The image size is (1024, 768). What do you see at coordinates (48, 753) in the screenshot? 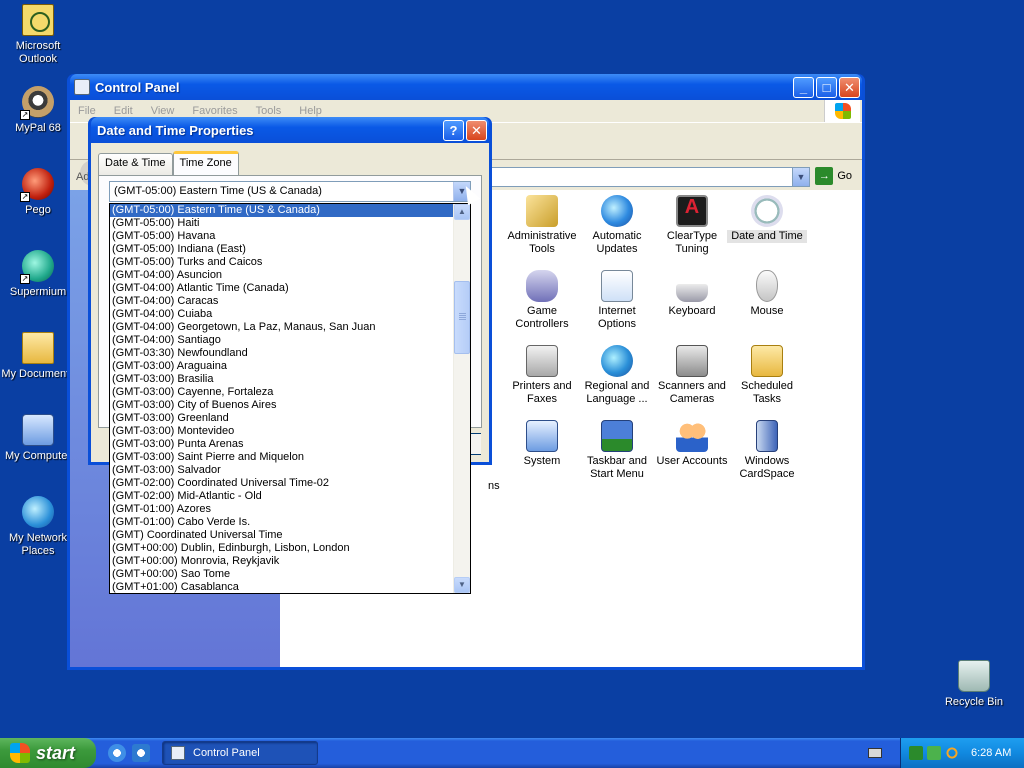
I see `start-button: start` at bounding box center [48, 753].